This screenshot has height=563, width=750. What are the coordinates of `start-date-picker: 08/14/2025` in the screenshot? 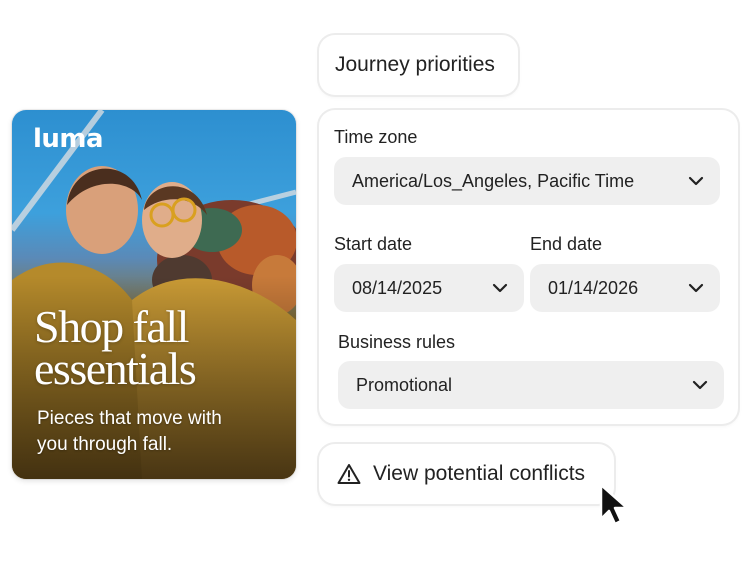 It's located at (429, 288).